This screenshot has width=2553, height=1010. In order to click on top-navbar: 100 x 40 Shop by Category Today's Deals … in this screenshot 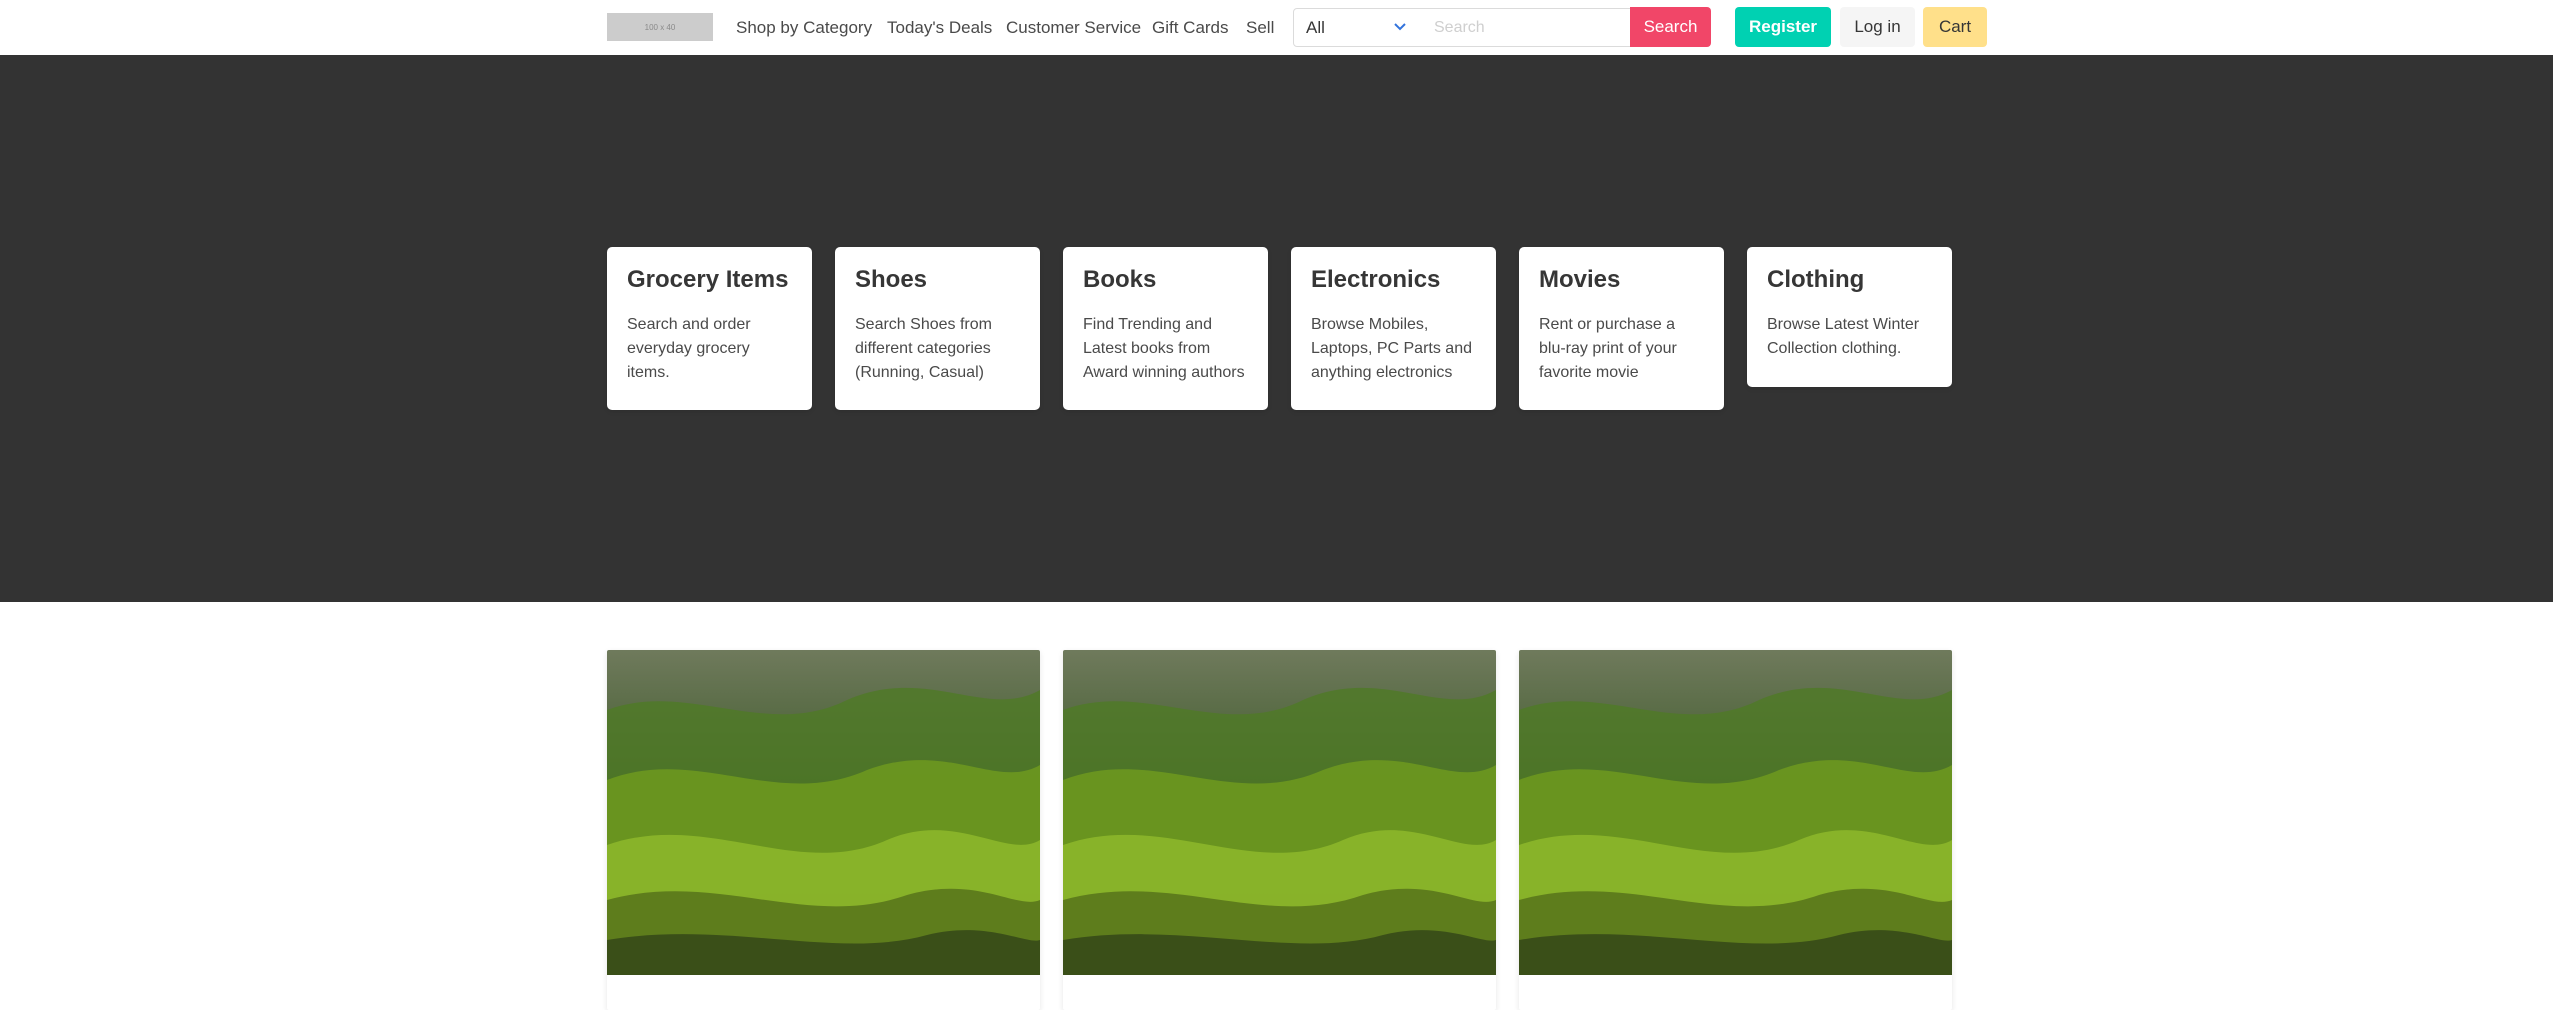, I will do `click(1276, 27)`.